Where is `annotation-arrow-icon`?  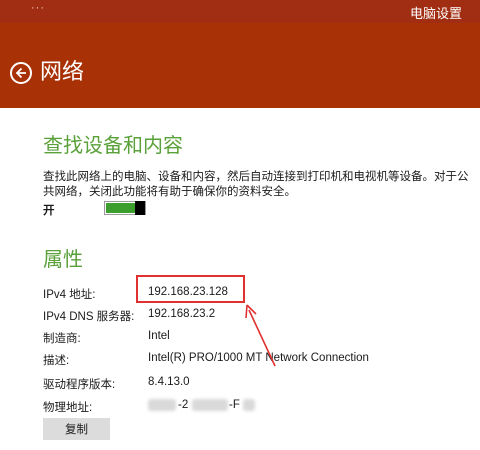
annotation-arrow-icon is located at coordinates (260, 335).